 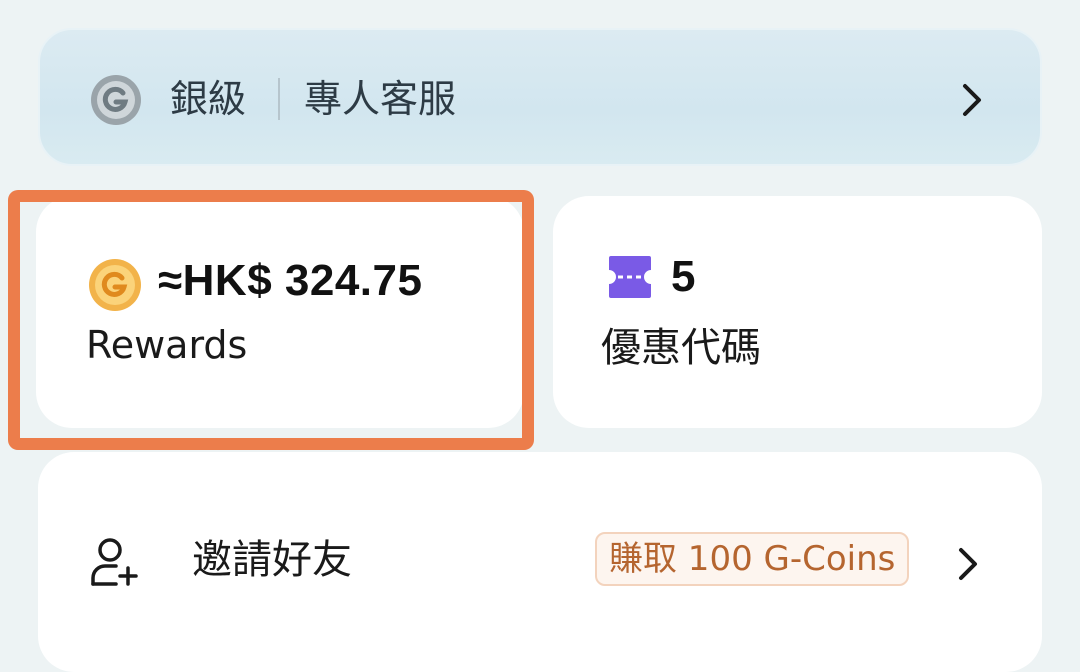 I want to click on ticket-icon, so click(x=630, y=277).